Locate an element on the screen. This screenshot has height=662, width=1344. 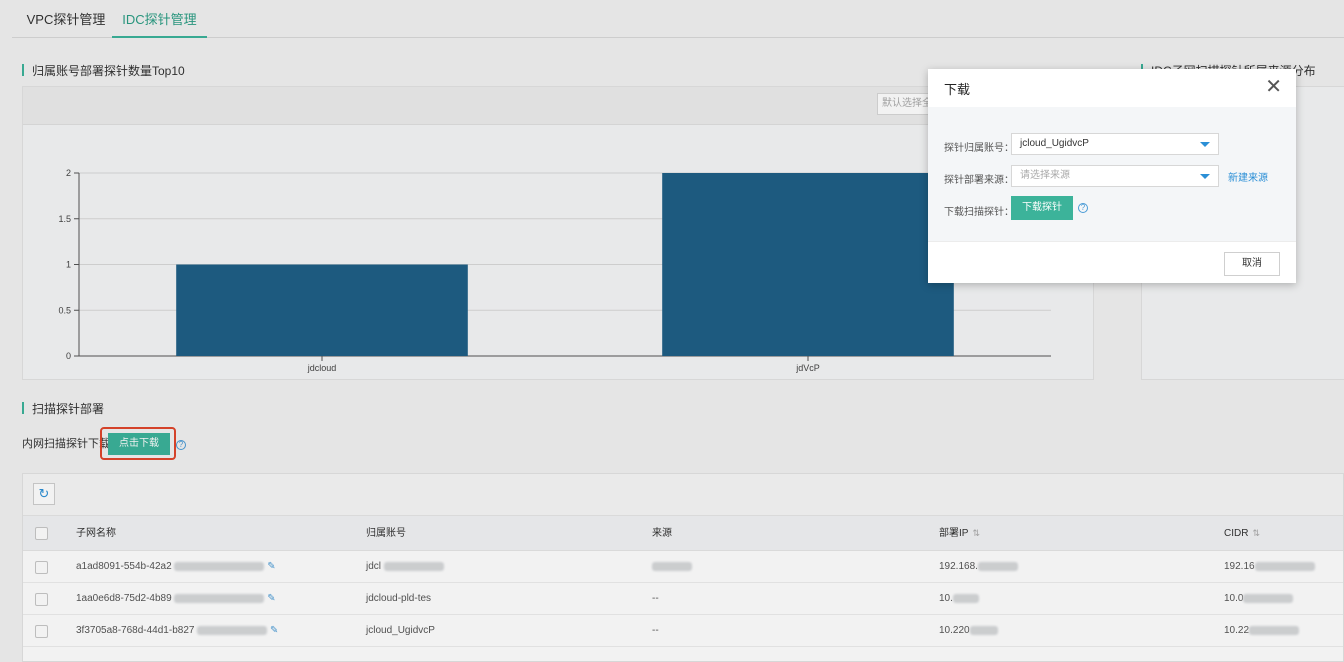
cell-cidr: 192.16 is located at coordinates (1269, 567).